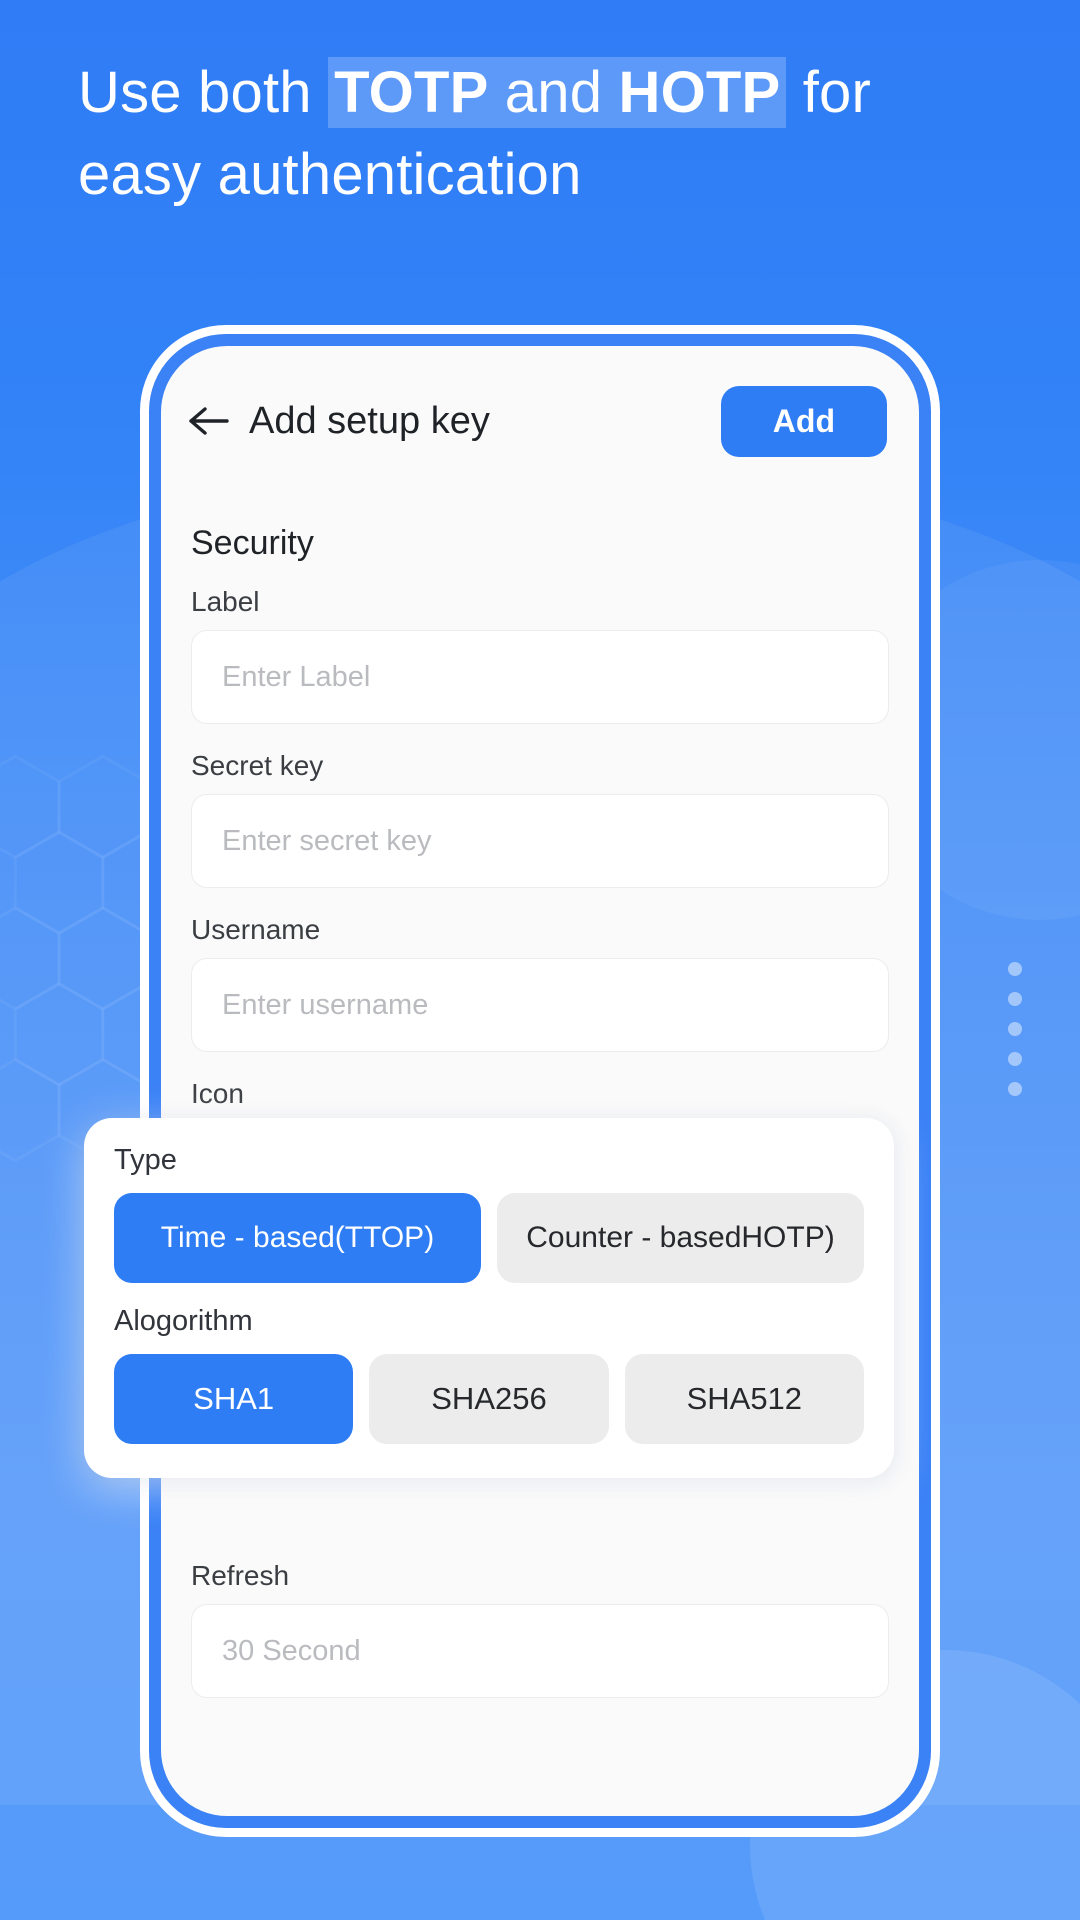 This screenshot has width=1080, height=1920. I want to click on type-label: Type, so click(145, 1160).